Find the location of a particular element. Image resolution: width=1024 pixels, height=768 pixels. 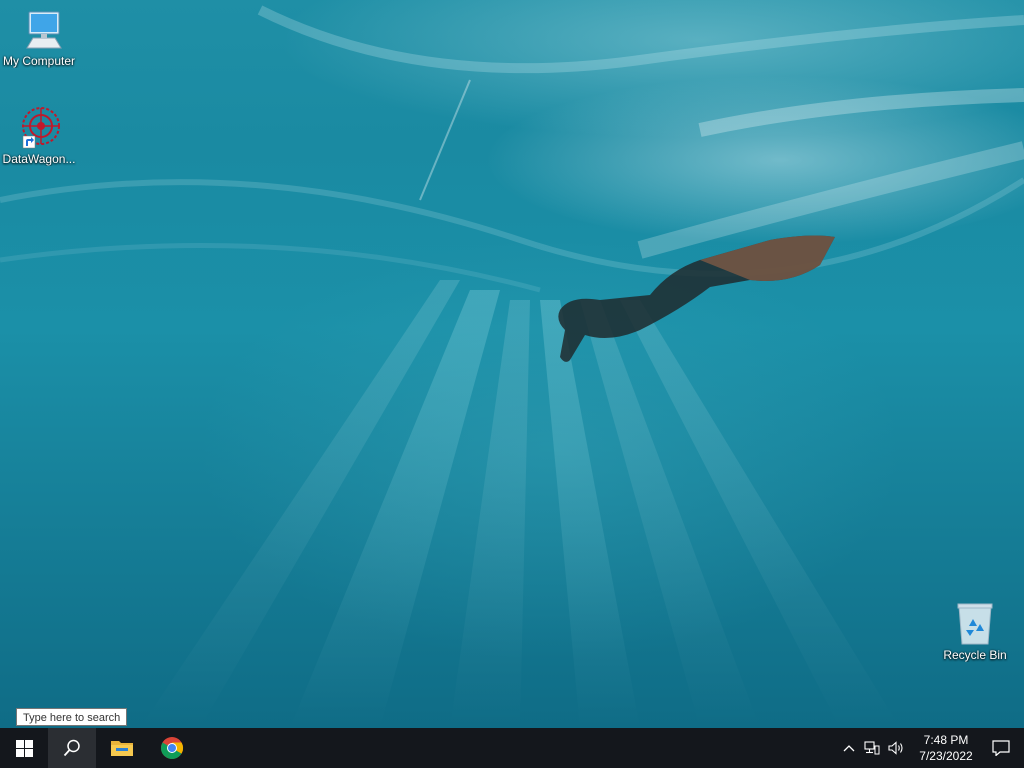

swimmer-illustration is located at coordinates (696, 298).